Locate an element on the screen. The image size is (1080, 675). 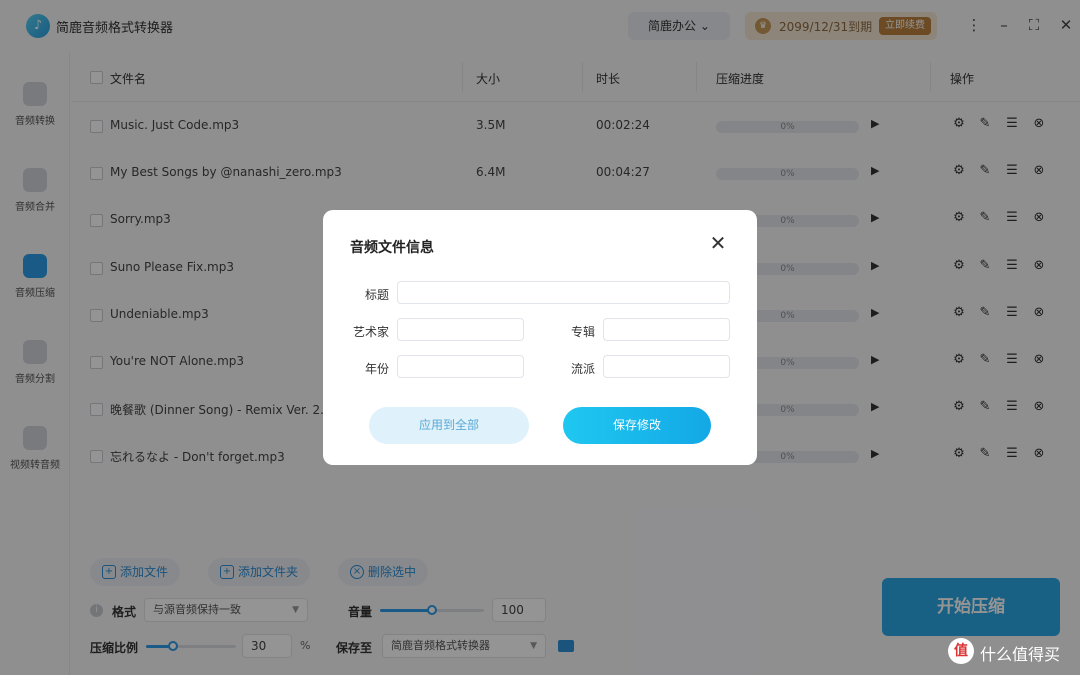
genre-label: 流派 is located at coordinates (582, 369).